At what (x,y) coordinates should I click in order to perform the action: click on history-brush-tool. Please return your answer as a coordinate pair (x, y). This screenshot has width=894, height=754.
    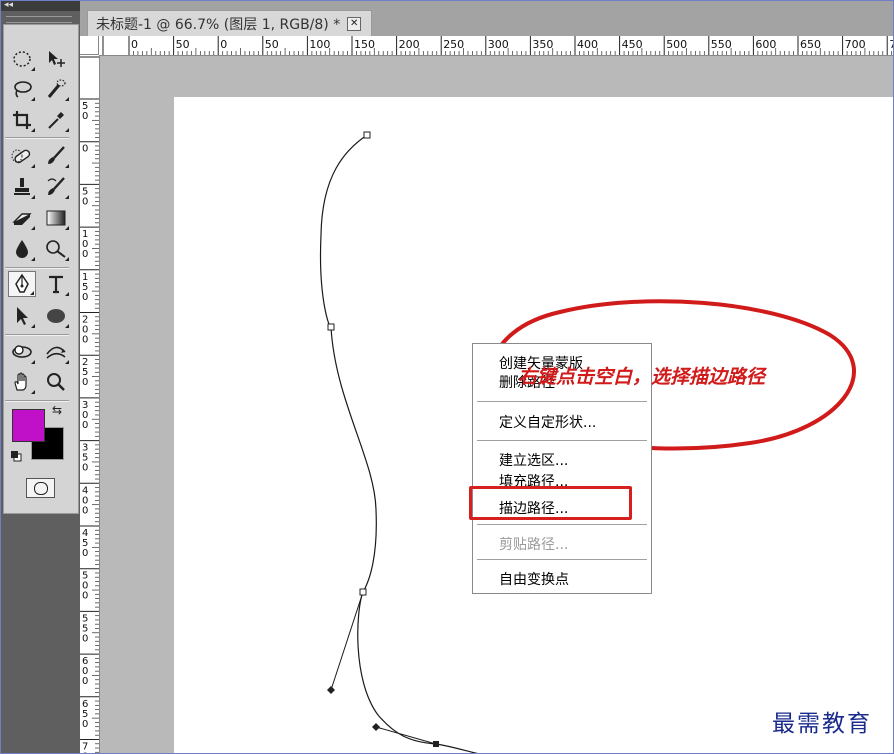
    Looking at the image, I should click on (56, 187).